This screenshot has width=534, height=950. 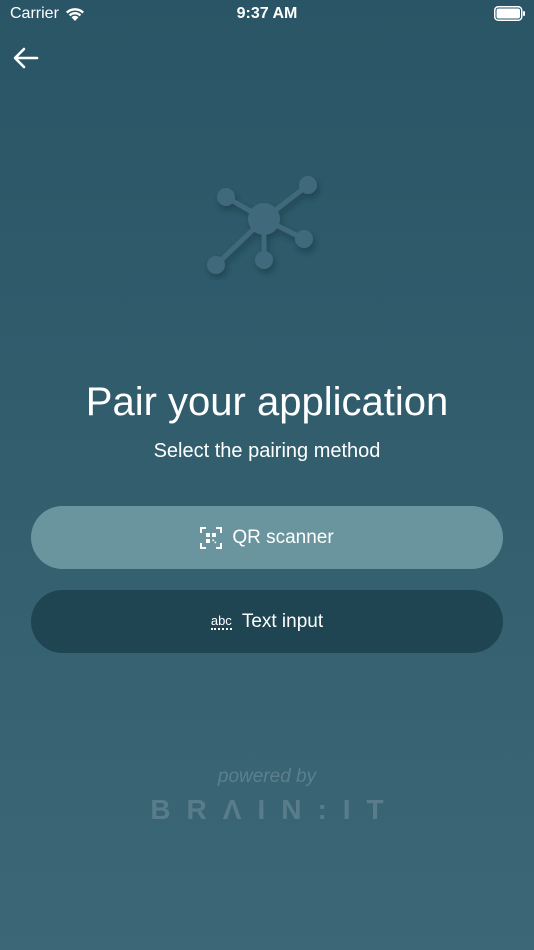 What do you see at coordinates (221, 621) in the screenshot?
I see `abc-icon: abc` at bounding box center [221, 621].